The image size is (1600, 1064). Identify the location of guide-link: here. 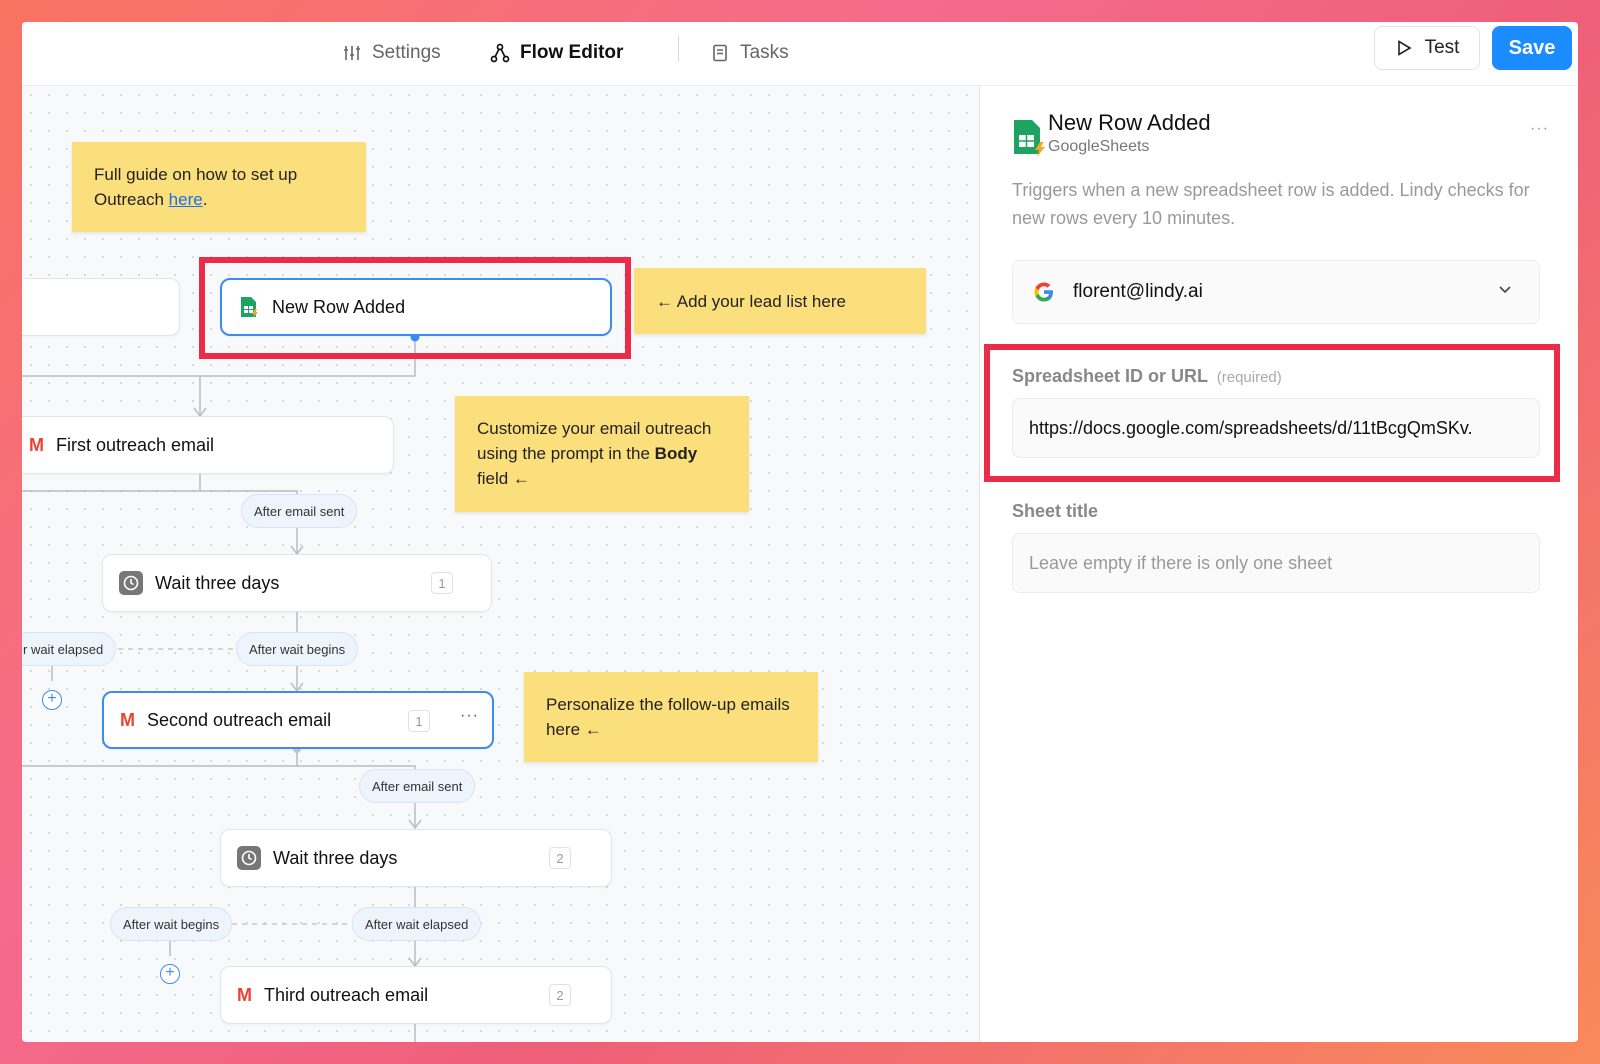
(186, 199).